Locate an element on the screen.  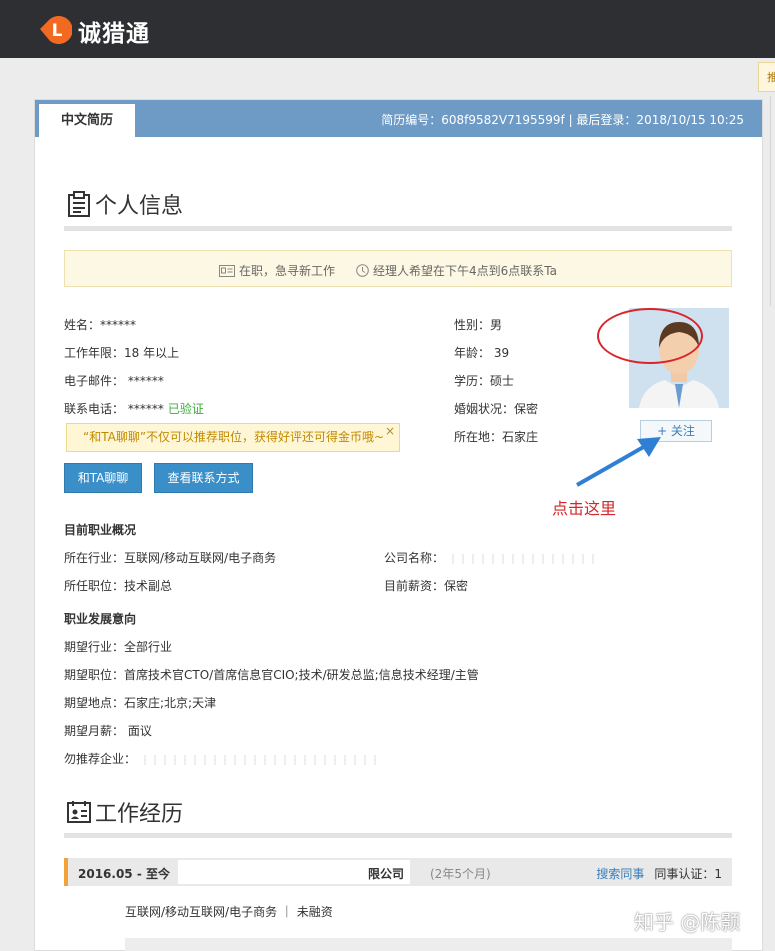
field-current-position: 所任职位：技术副总 is located at coordinates (118, 586).